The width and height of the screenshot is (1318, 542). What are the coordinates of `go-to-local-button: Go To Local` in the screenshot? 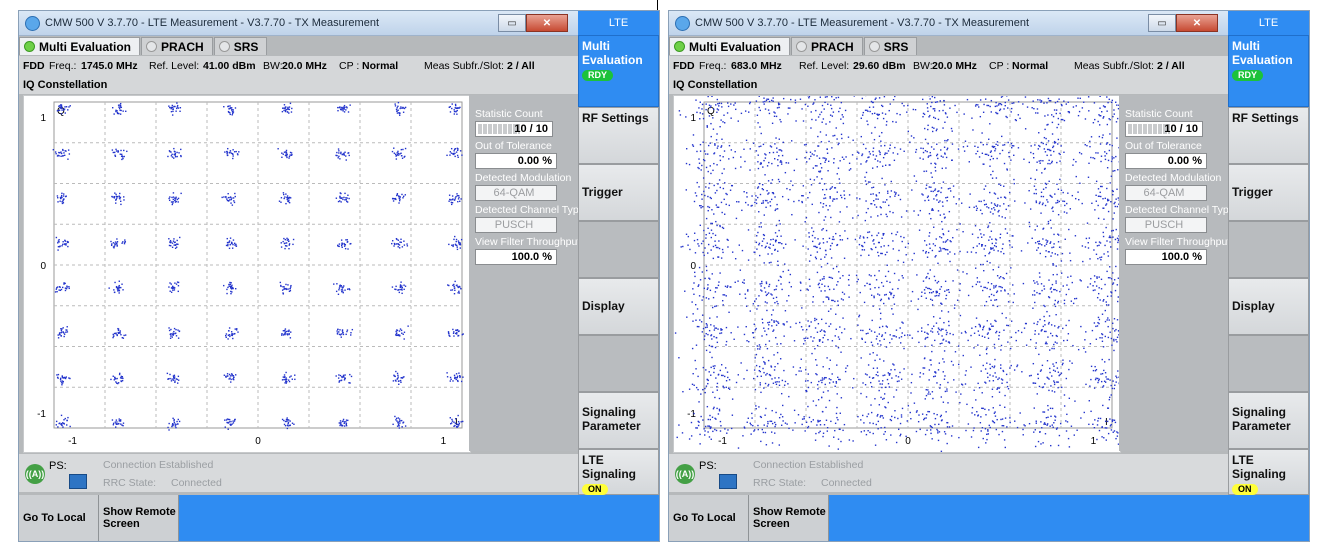 It's located at (59, 518).